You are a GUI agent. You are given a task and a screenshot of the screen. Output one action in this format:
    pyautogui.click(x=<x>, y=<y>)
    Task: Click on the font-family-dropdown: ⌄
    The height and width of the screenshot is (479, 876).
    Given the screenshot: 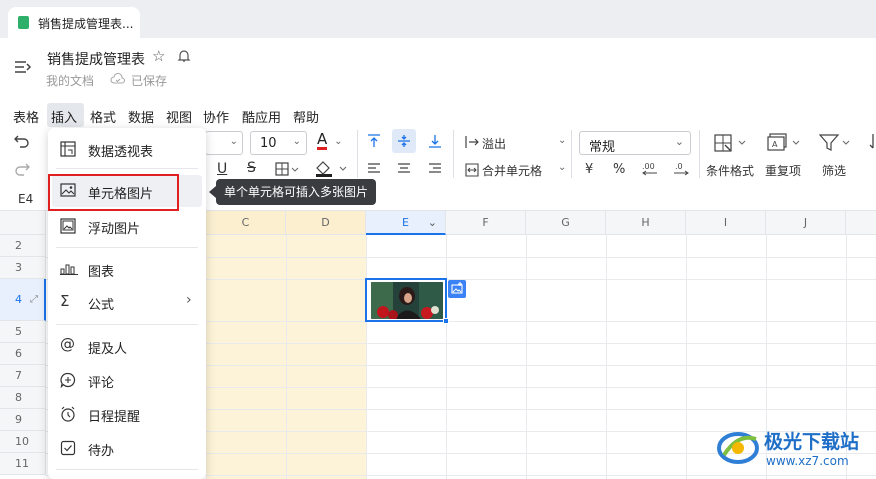 What is the action you would take?
    pyautogui.click(x=224, y=143)
    